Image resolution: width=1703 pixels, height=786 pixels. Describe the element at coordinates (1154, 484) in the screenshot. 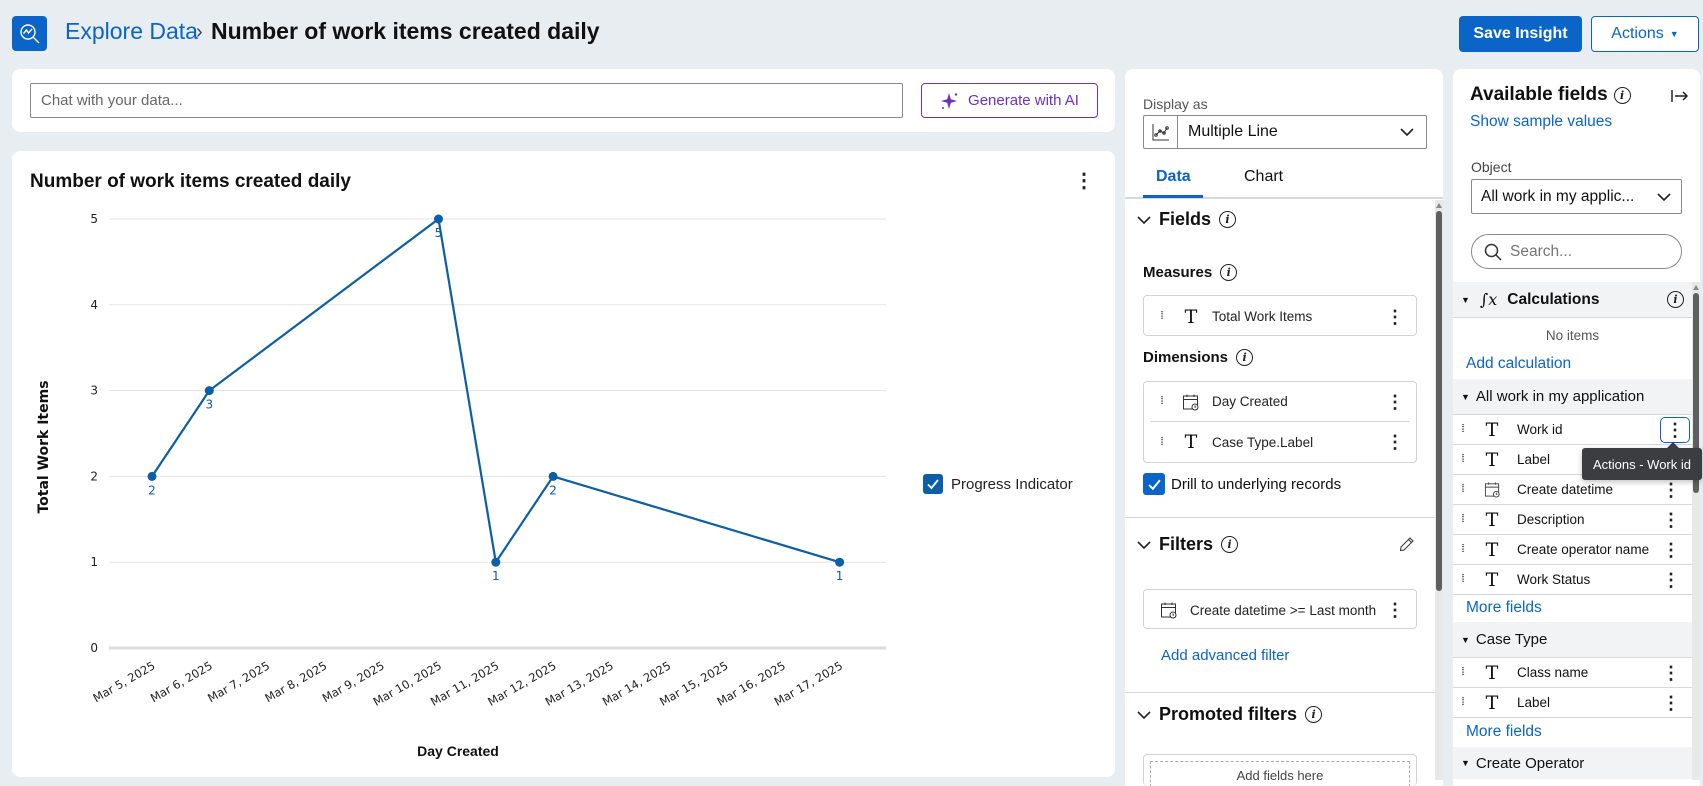

I see `drill-checkbox` at that location.